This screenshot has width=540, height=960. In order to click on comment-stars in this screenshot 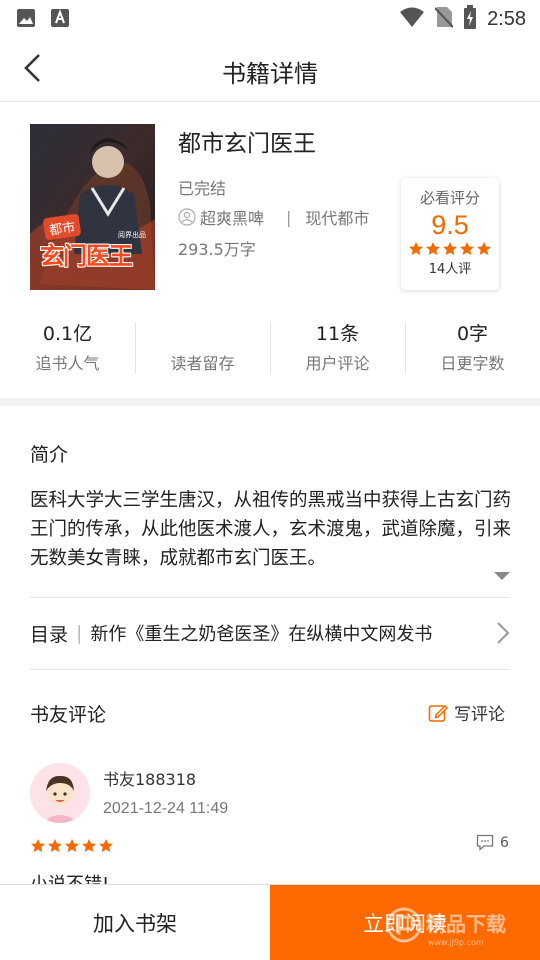, I will do `click(72, 846)`.